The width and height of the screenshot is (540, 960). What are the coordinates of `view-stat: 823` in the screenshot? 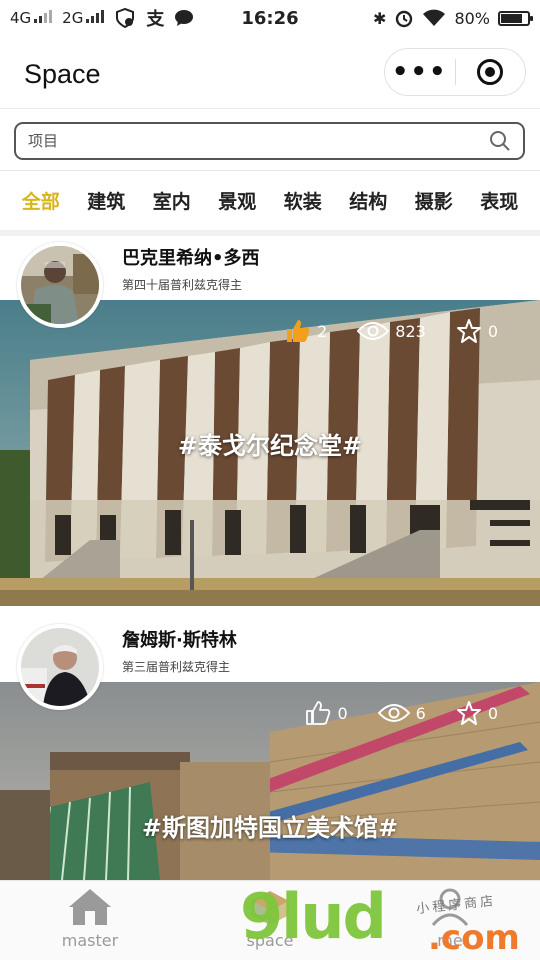 It's located at (391, 331).